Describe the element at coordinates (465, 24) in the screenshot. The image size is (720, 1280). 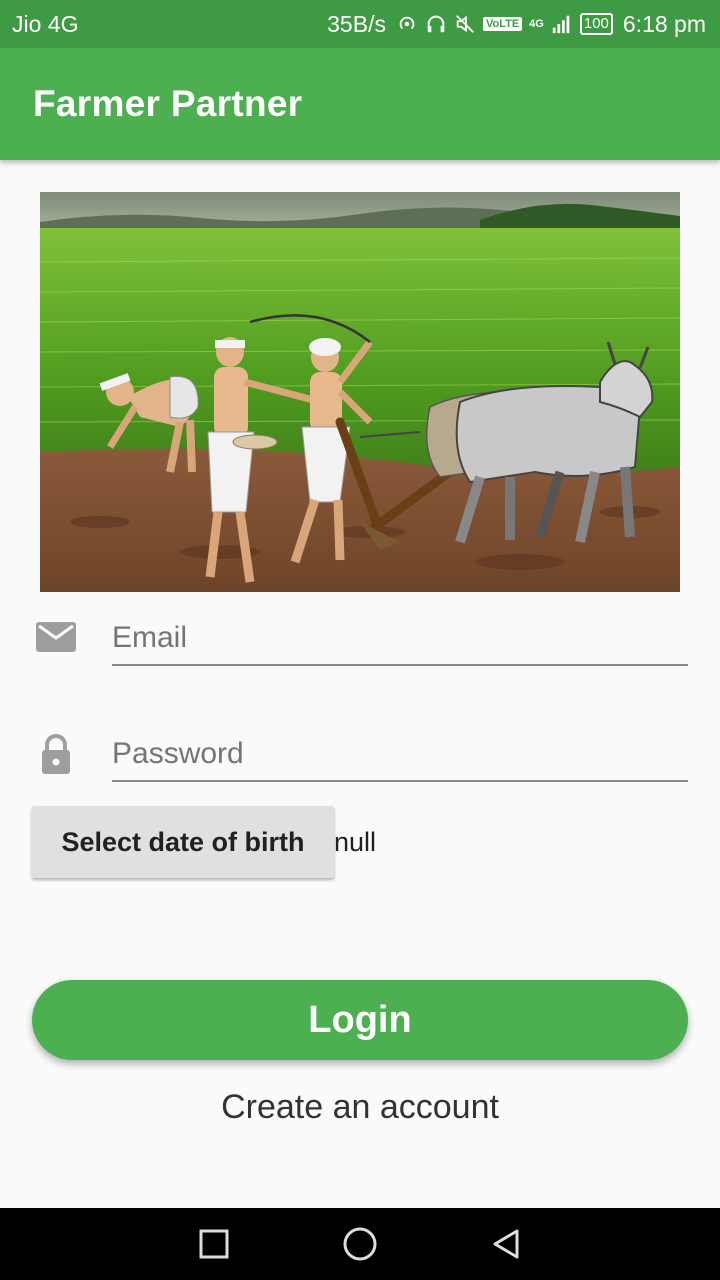
I see `mute-icon` at that location.